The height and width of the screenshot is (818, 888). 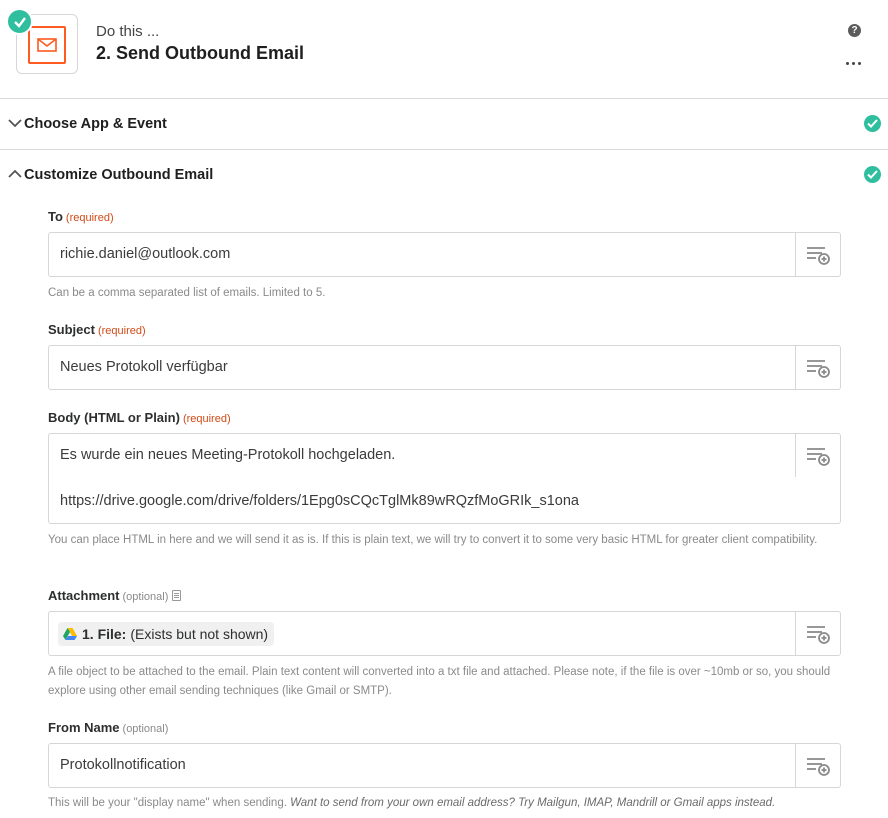 What do you see at coordinates (854, 30) in the screenshot?
I see `question-icon: ?` at bounding box center [854, 30].